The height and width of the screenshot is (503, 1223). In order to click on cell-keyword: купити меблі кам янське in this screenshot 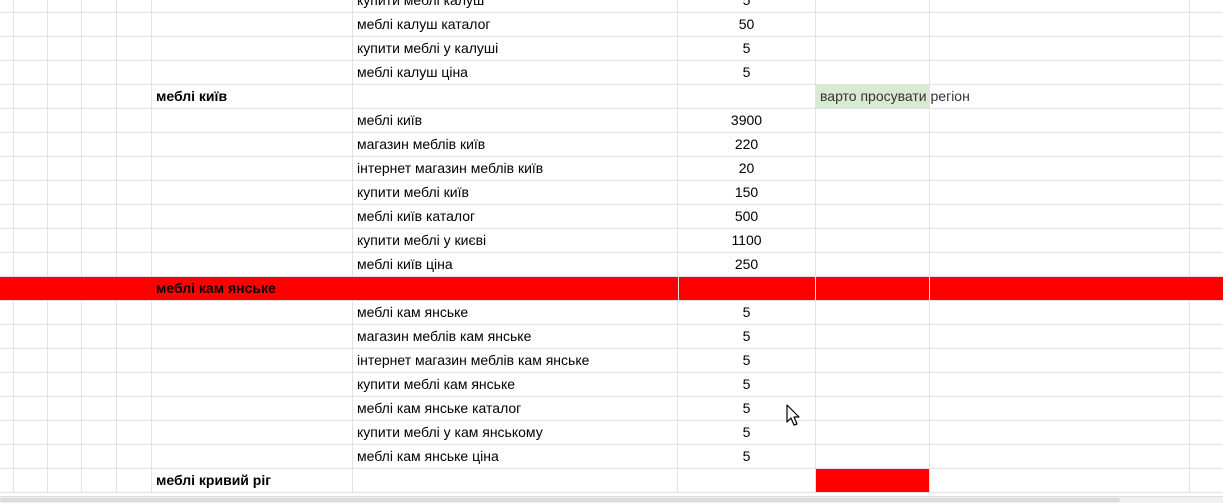, I will do `click(515, 384)`.